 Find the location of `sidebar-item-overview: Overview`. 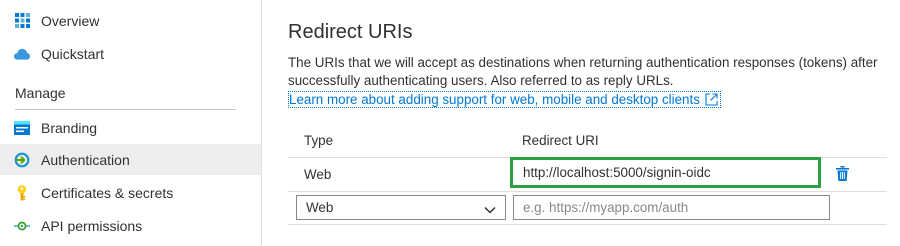

sidebar-item-overview: Overview is located at coordinates (130, 20).